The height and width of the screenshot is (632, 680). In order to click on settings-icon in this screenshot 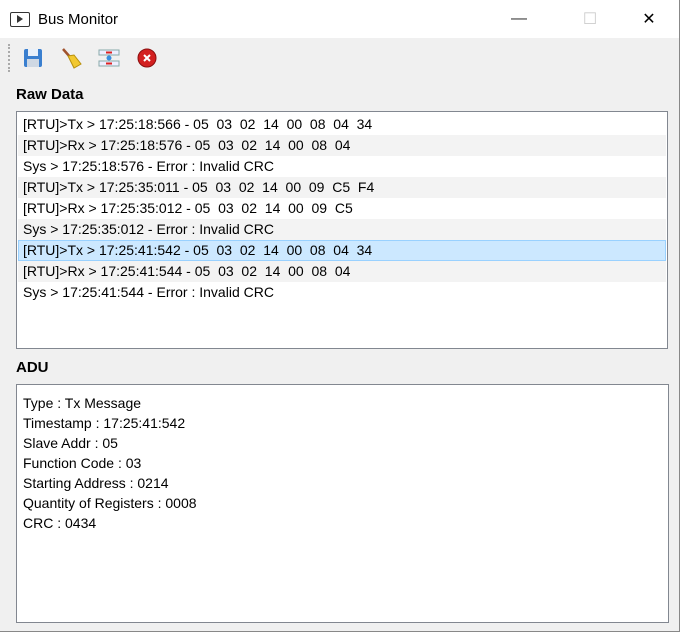, I will do `click(109, 58)`.